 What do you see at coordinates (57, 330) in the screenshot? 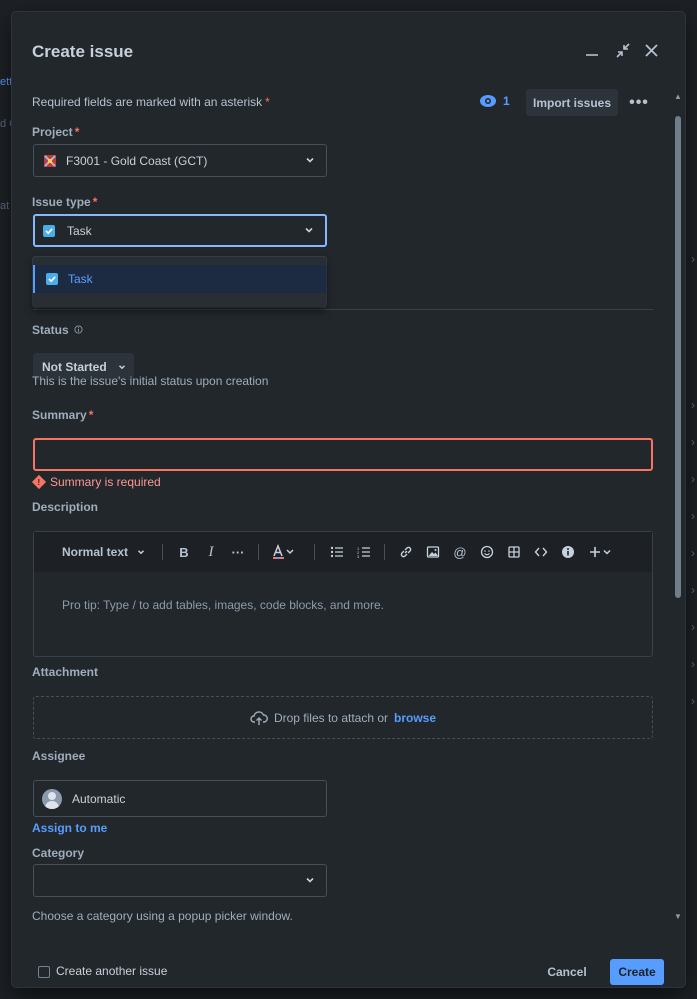
I see `status-label: Status` at bounding box center [57, 330].